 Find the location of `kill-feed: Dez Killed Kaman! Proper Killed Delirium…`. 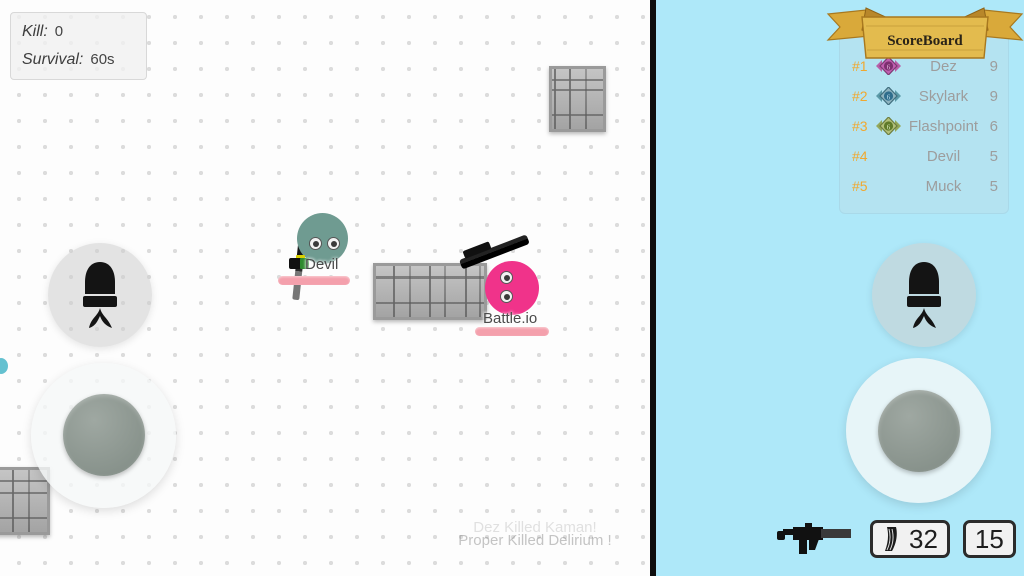

kill-feed: Dez Killed Kaman! Proper Killed Delirium… is located at coordinates (535, 534).